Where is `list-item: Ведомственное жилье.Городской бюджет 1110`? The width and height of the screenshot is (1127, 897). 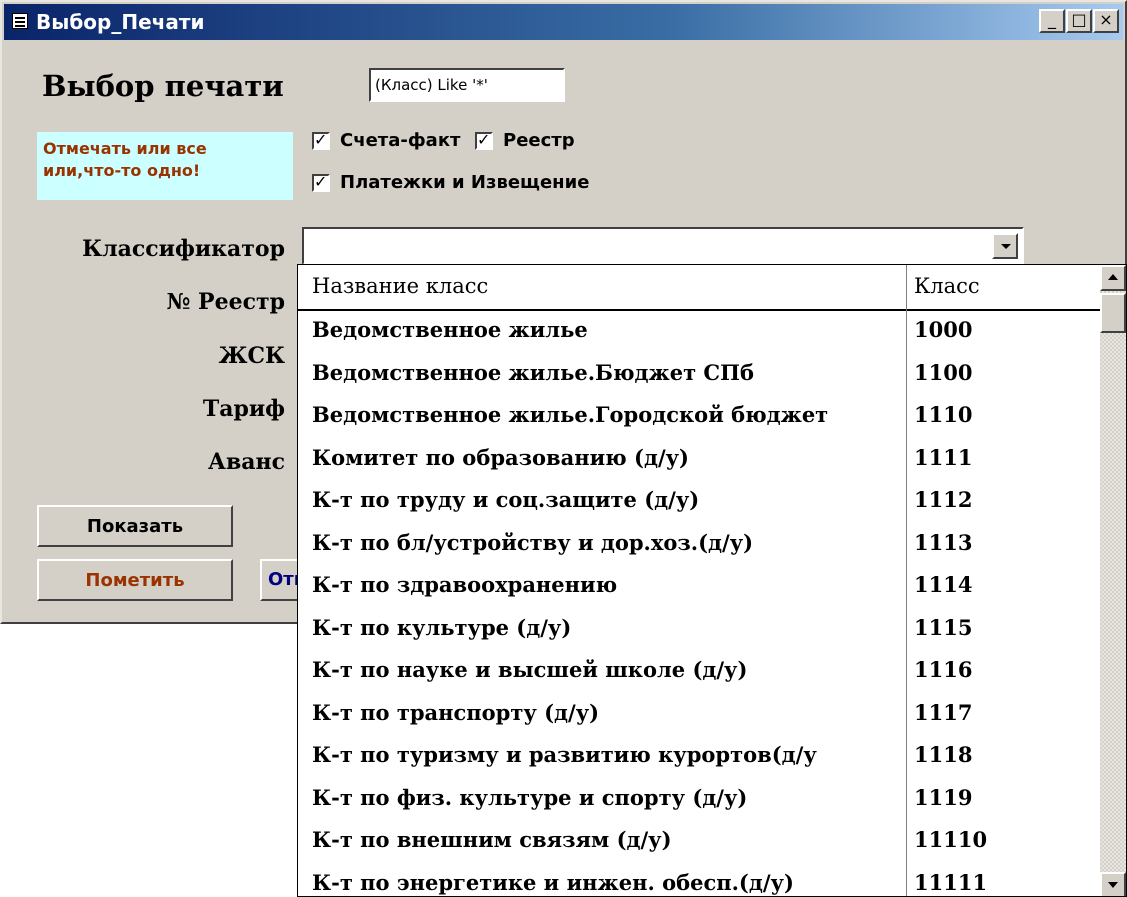 list-item: Ведомственное жилье.Городской бюджет 1110 is located at coordinates (700, 417).